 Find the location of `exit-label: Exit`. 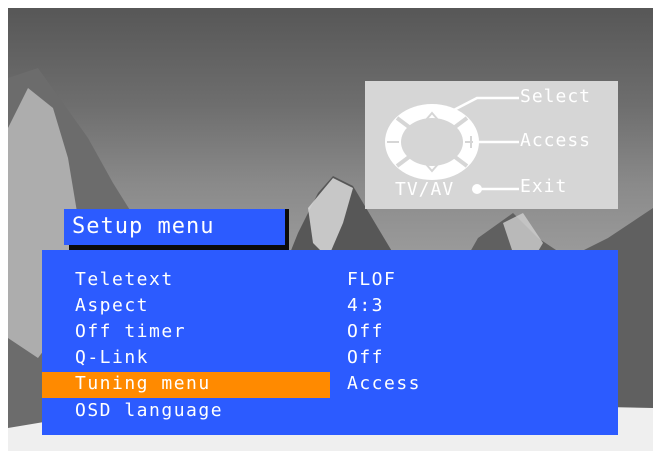

exit-label: Exit is located at coordinates (544, 186).